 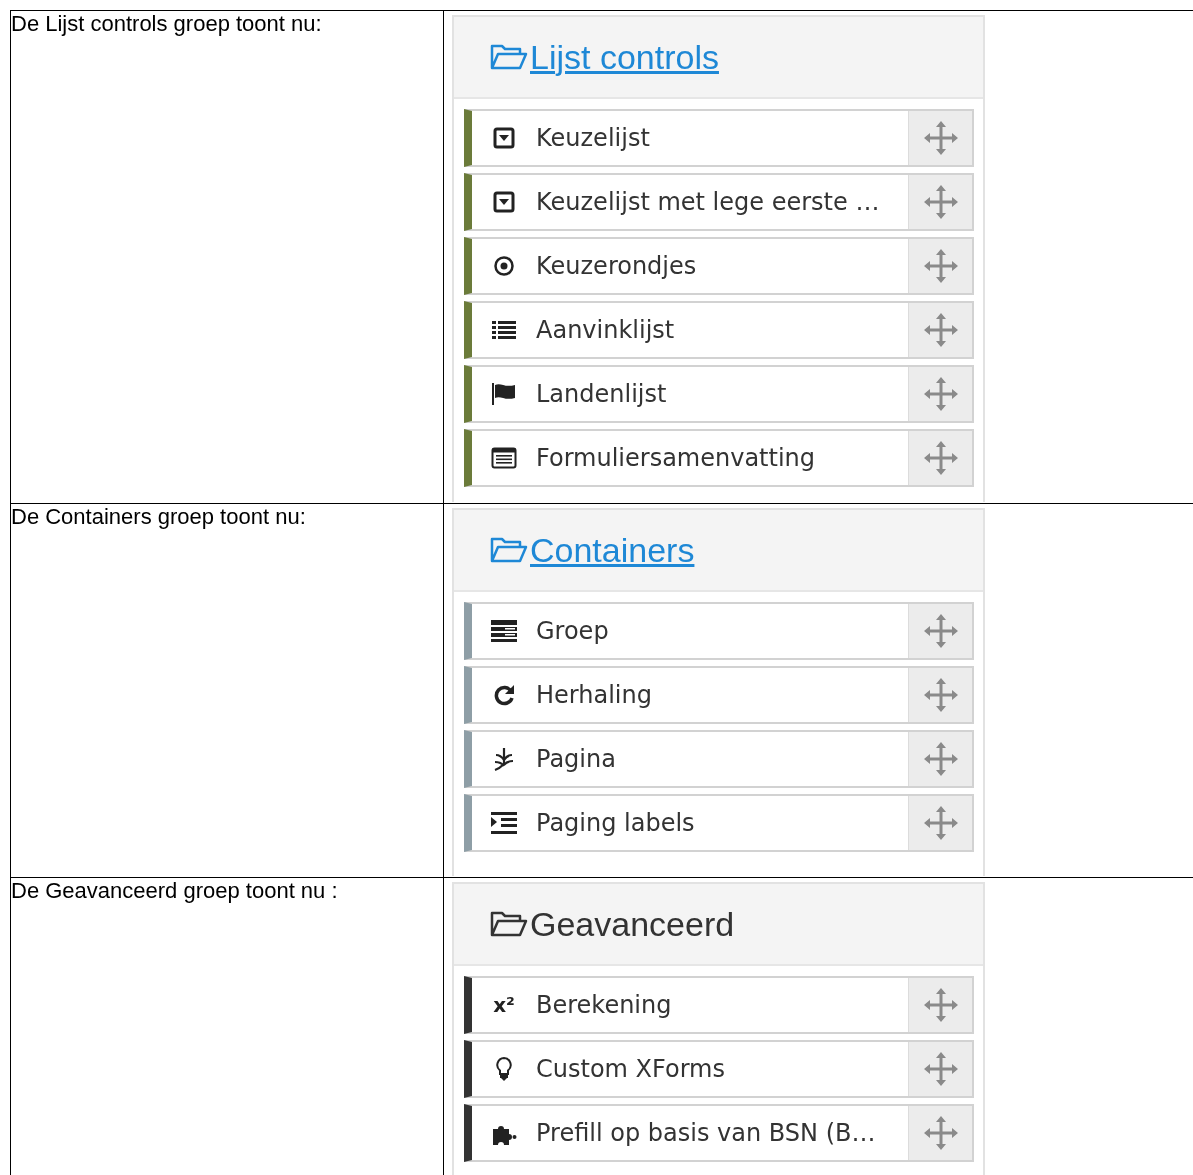 I want to click on item-label: Landenlijst, so click(x=602, y=394).